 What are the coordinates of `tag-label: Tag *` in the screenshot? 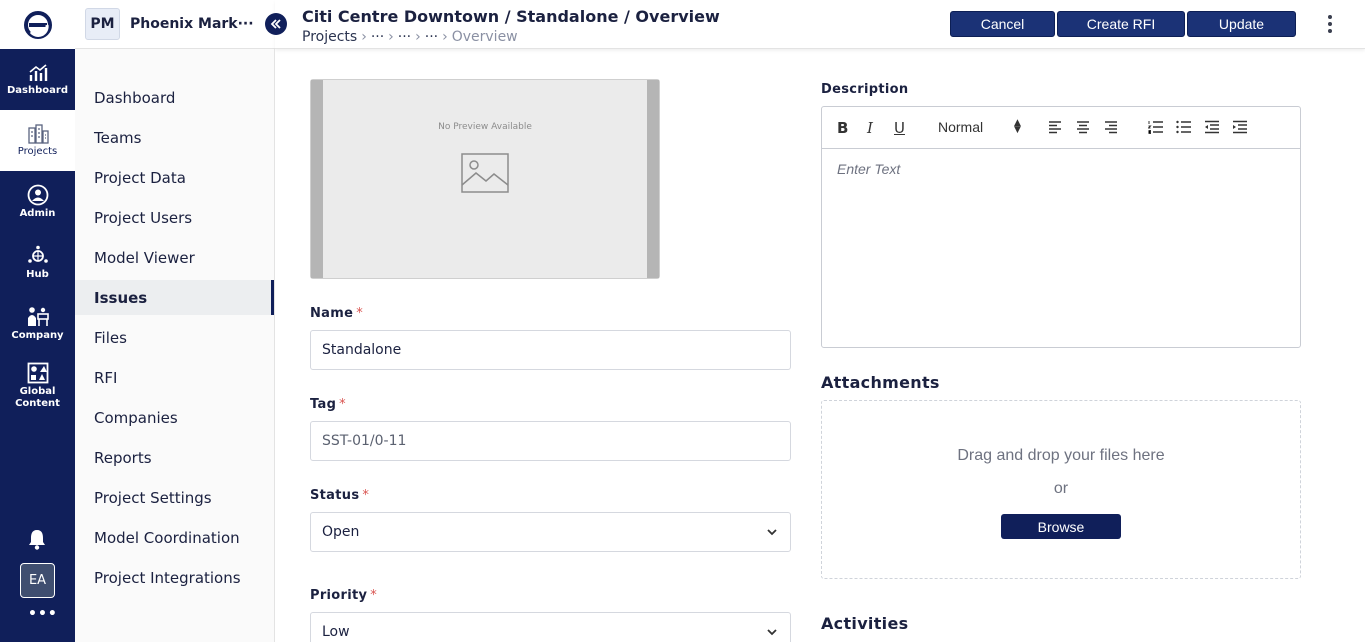 It's located at (328, 404).